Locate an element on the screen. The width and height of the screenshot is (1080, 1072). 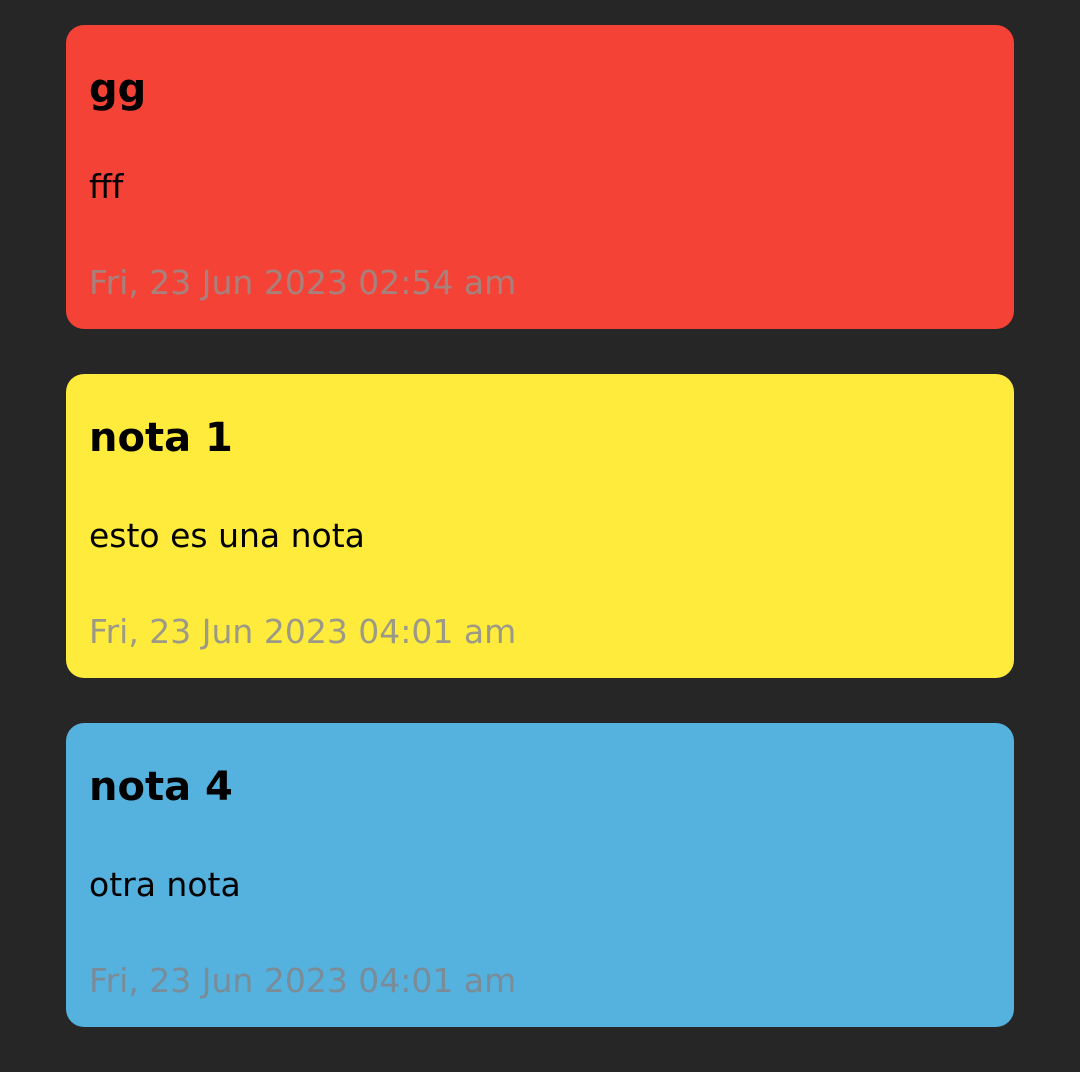
note-date: Fri, 23 Jun 2023 02:54 am is located at coordinates (303, 282).